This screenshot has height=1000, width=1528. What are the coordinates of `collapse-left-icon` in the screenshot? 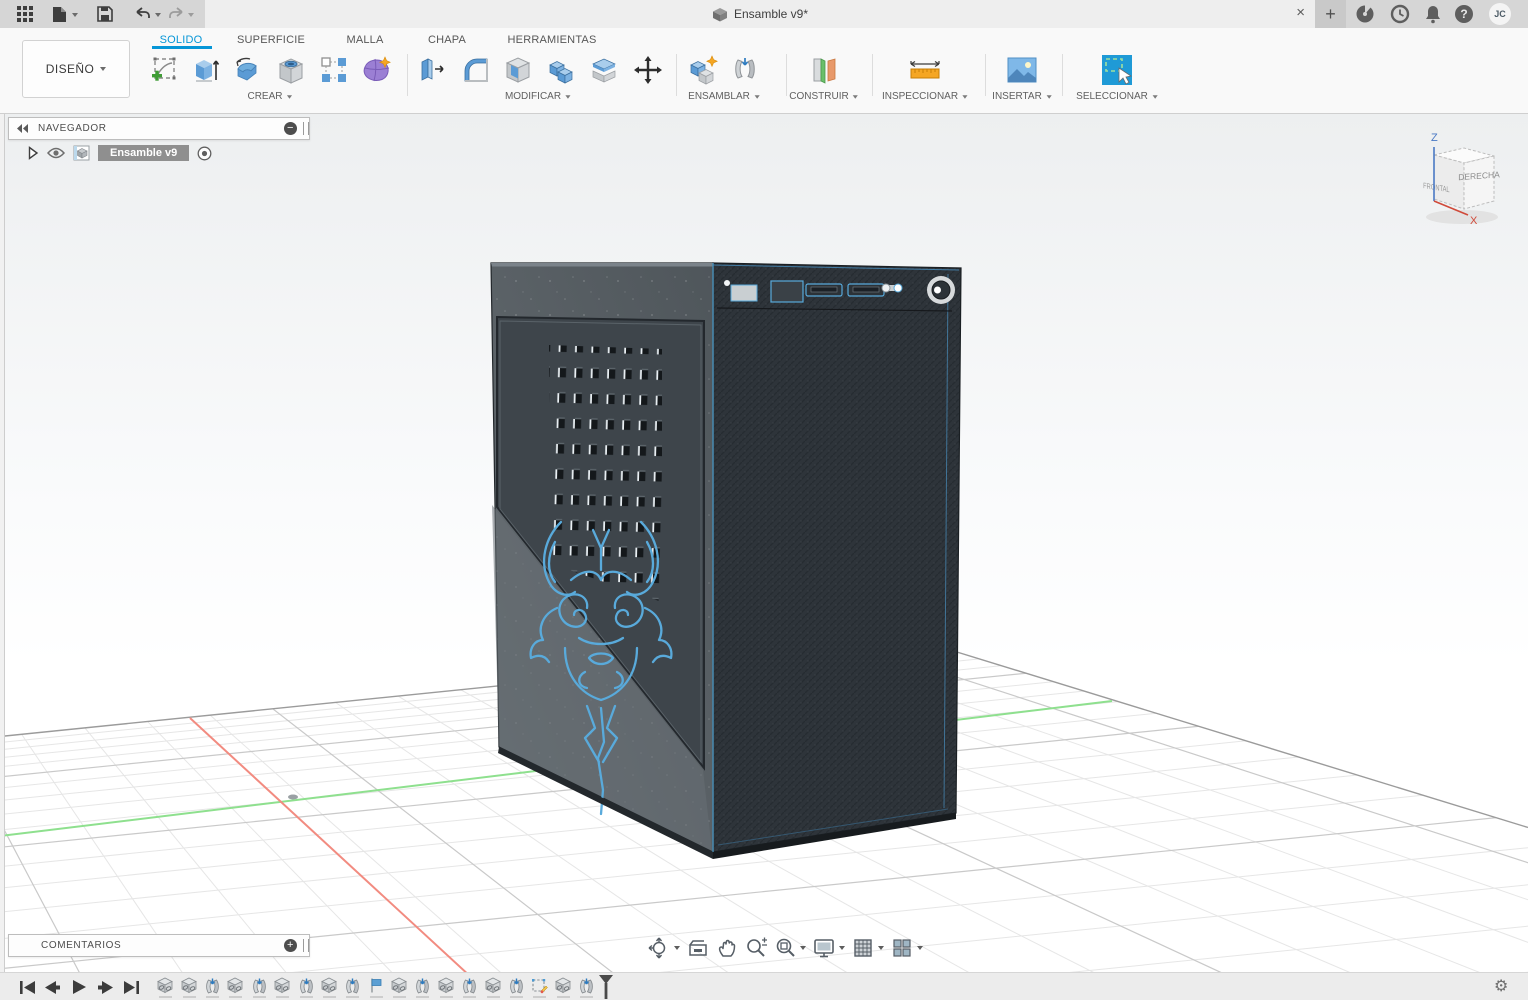 It's located at (23, 128).